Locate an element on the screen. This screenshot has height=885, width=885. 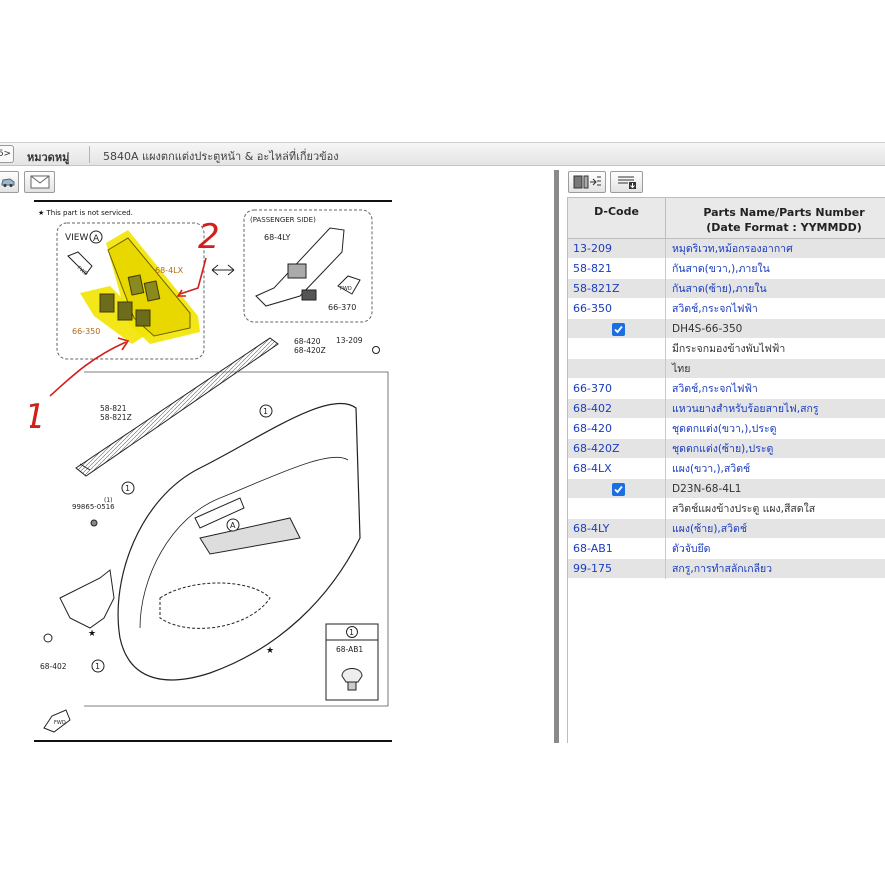
fwd-label-passenger: FWD is located at coordinates (346, 289).